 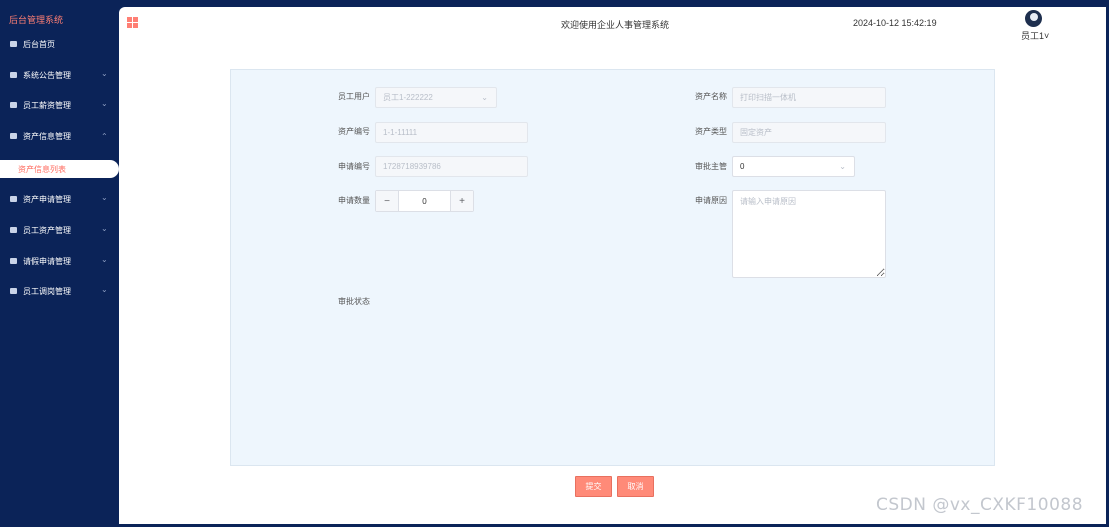 I want to click on apply-no-label: 申请编号, so click(x=354, y=166).